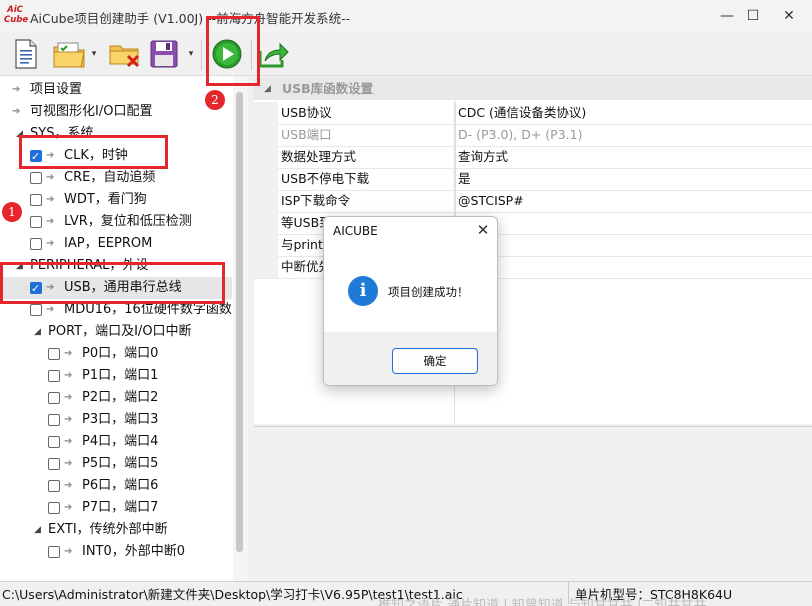 Image resolution: width=812 pixels, height=606 pixels. I want to click on export-button, so click(273, 54).